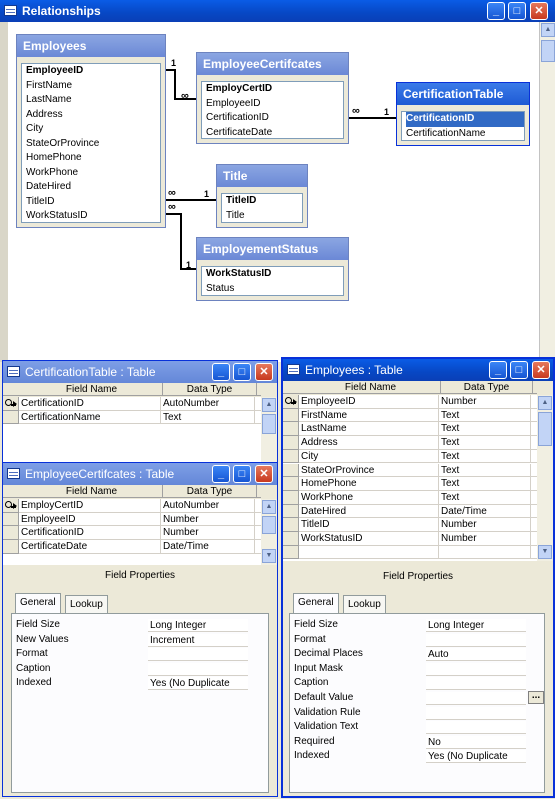 The height and width of the screenshot is (799, 555). Describe the element at coordinates (93, 115) in the screenshot. I see `field-item: Address` at that location.